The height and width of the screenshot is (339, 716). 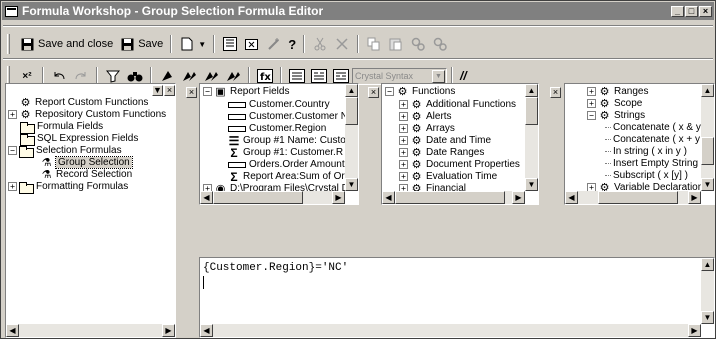 I want to click on syntax-value: Crystal Syntax, so click(x=384, y=76).